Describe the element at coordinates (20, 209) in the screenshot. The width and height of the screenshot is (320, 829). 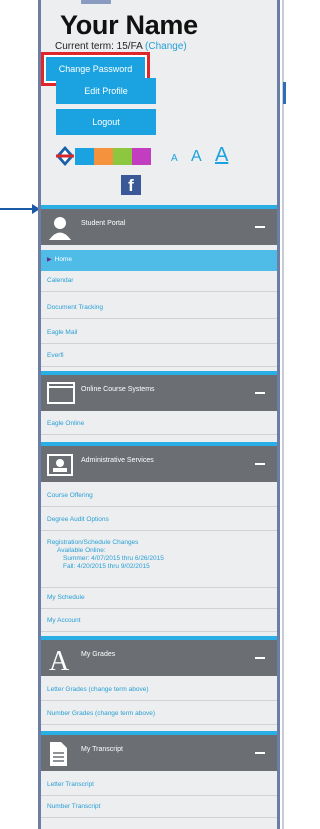
I see `pointer-arrow` at that location.